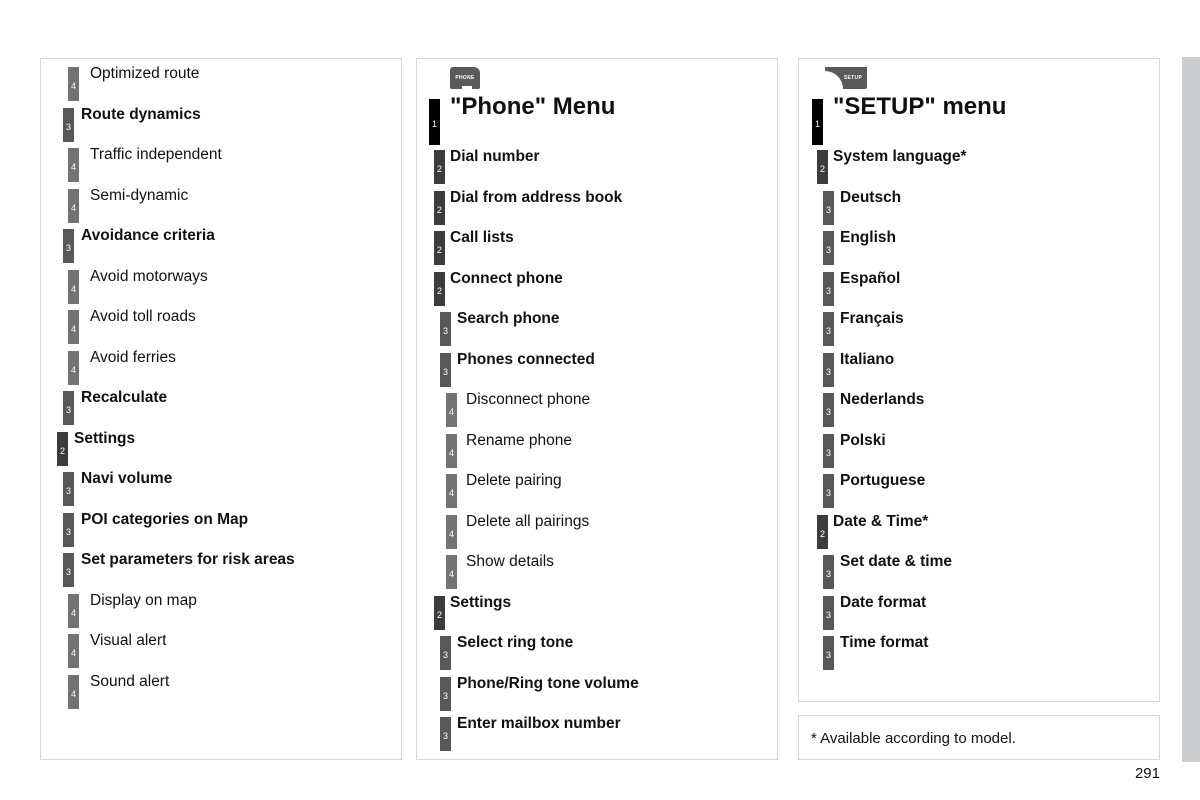  What do you see at coordinates (872, 318) in the screenshot?
I see `menu-item-label: Français` at bounding box center [872, 318].